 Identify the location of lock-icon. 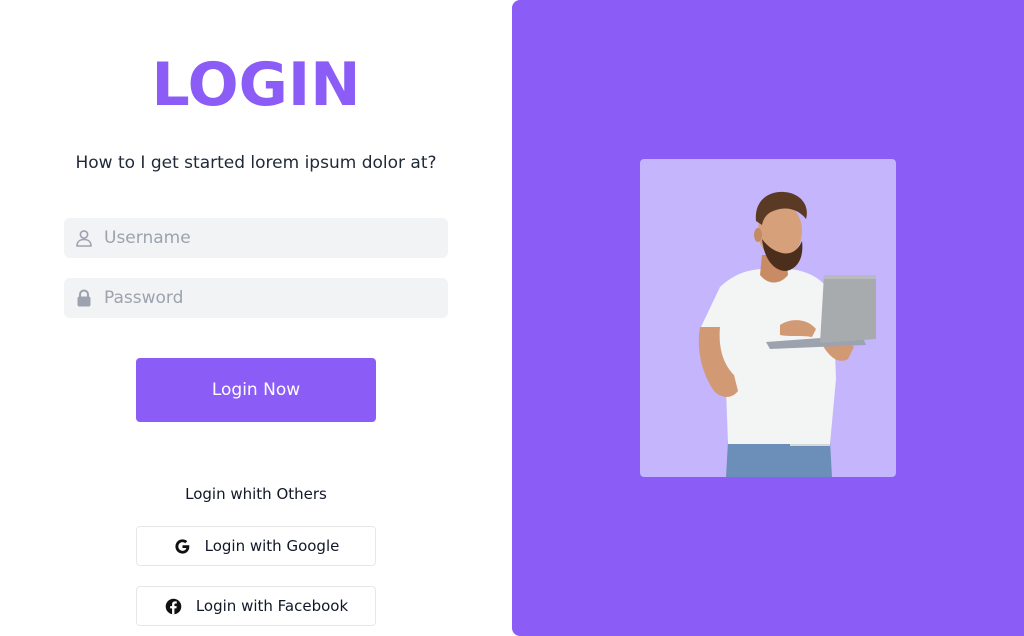
(84, 298).